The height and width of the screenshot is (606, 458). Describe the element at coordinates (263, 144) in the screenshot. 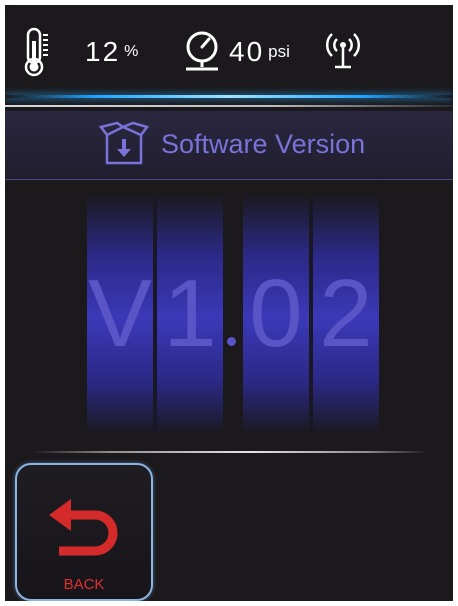

I see `page-title: Software Version` at that location.